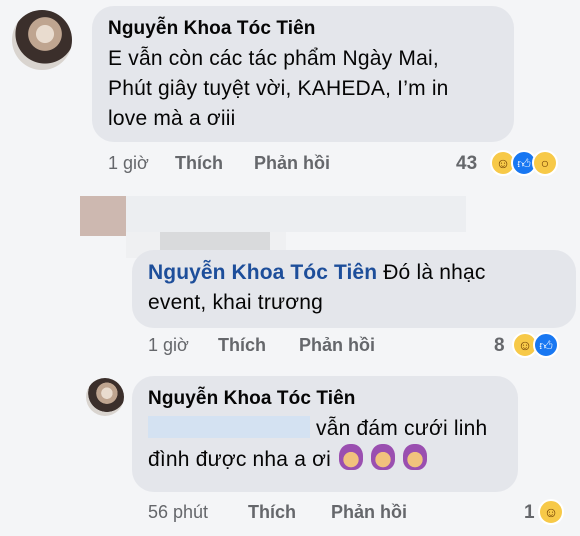 The image size is (580, 536). What do you see at coordinates (239, 459) in the screenshot?
I see `comment-text: đình được nha a ơi` at bounding box center [239, 459].